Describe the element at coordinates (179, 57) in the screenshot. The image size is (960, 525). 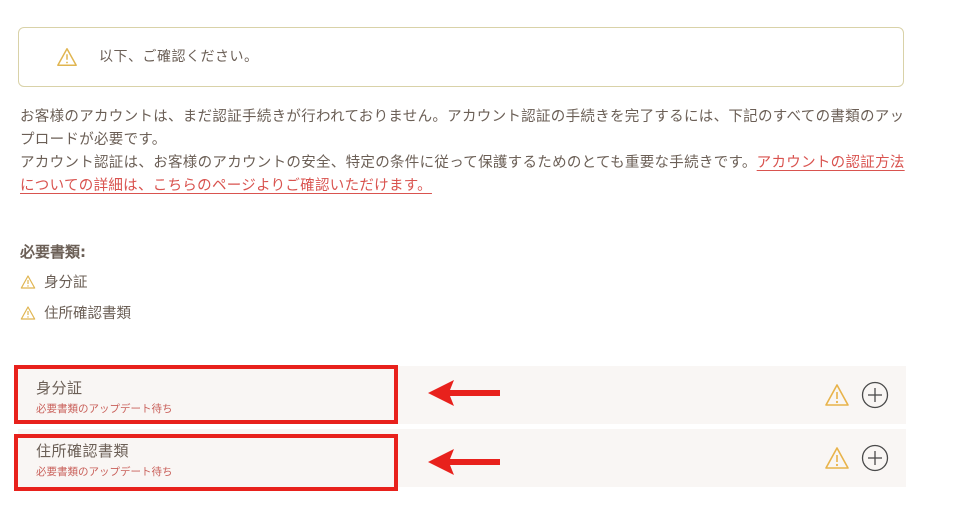
I see `notice-text: 以下、ご確認ください。` at that location.